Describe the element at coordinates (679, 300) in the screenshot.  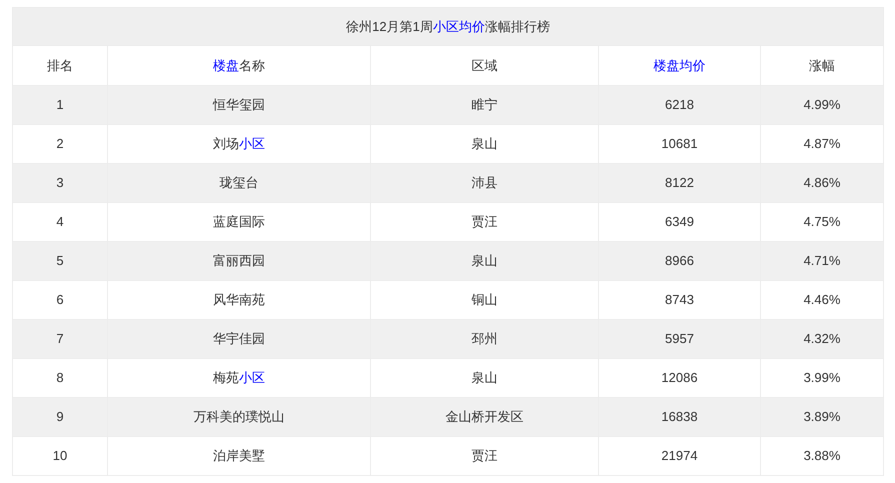
I see `table-cell: 8743` at that location.